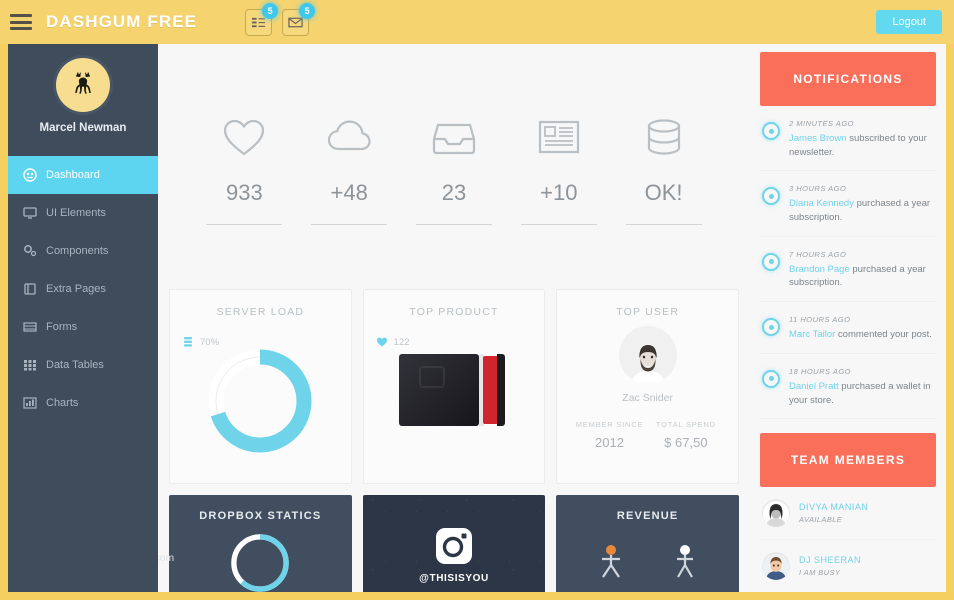 This screenshot has height=600, width=954. Describe the element at coordinates (244, 137) in the screenshot. I see `heart-icon` at that location.